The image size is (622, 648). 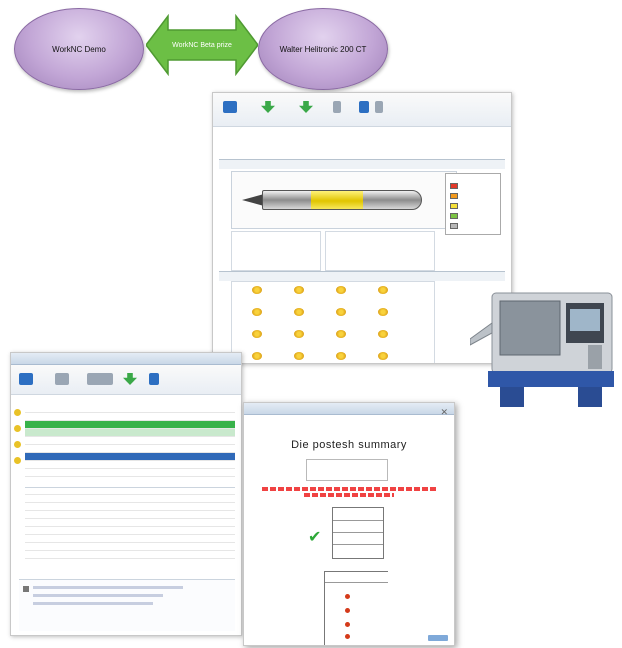 I want to click on tool-editor-toolbar, so click(x=362, y=110).